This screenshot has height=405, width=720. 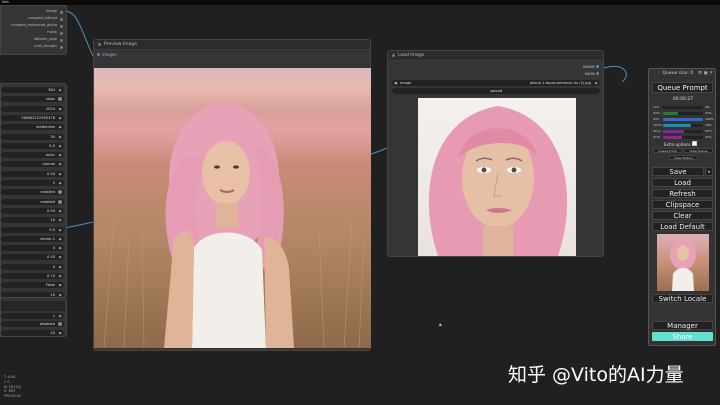 What do you see at coordinates (50, 210) in the screenshot?
I see `widget-value: 0.50` at bounding box center [50, 210].